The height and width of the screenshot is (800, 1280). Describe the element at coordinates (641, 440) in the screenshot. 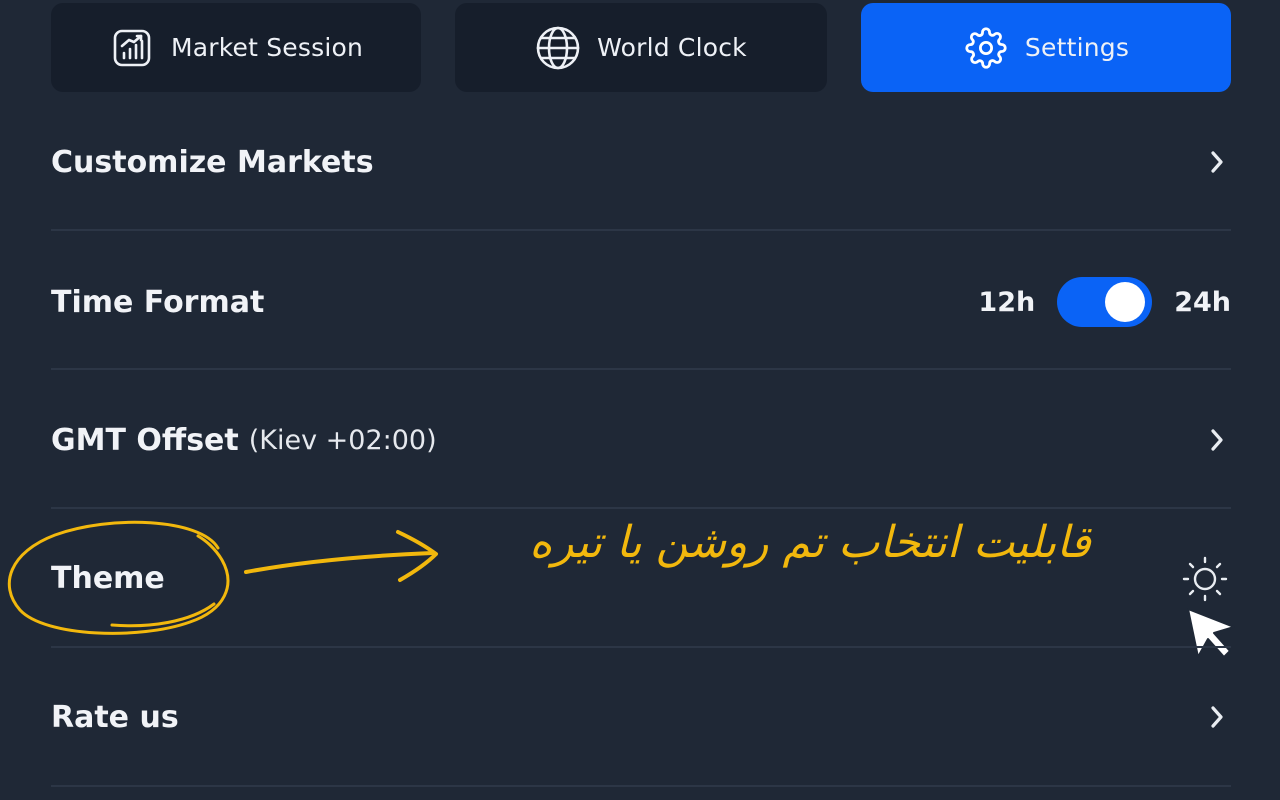

I see `gmt-offset-row: GMT Offset (Kiev +02:00)` at that location.